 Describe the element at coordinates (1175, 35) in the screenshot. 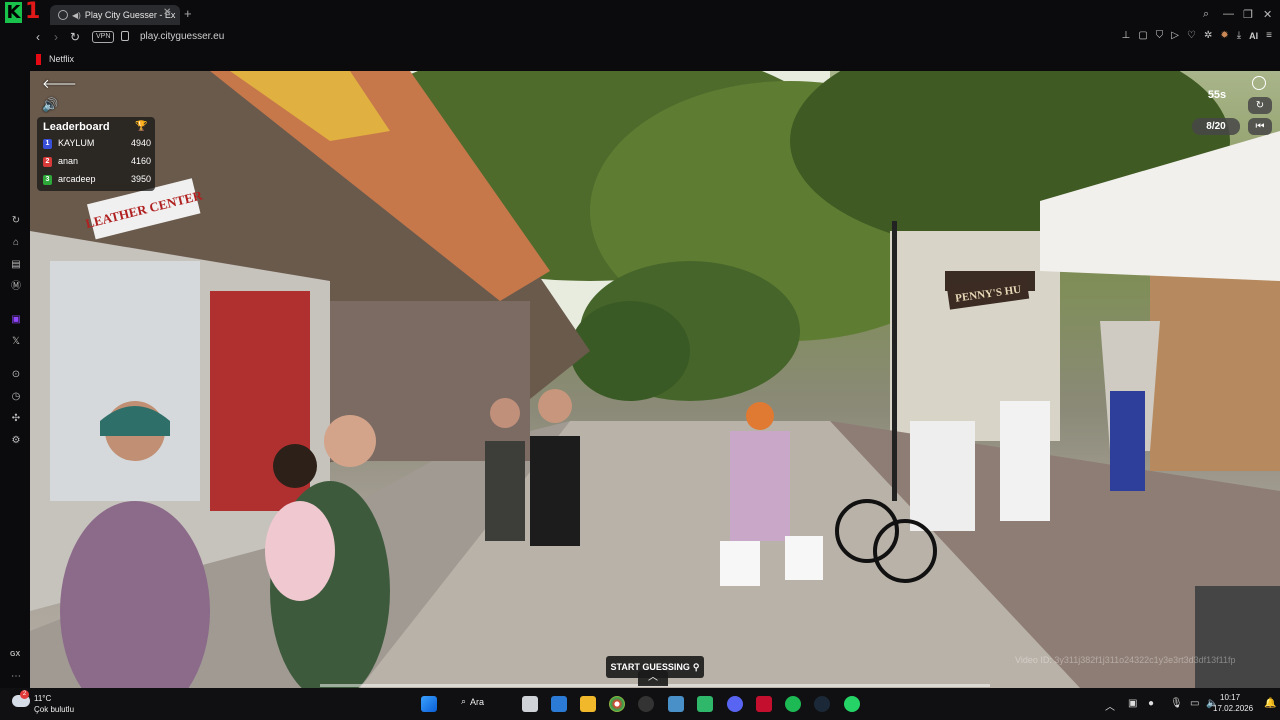

I see `play-icon: ▷` at that location.